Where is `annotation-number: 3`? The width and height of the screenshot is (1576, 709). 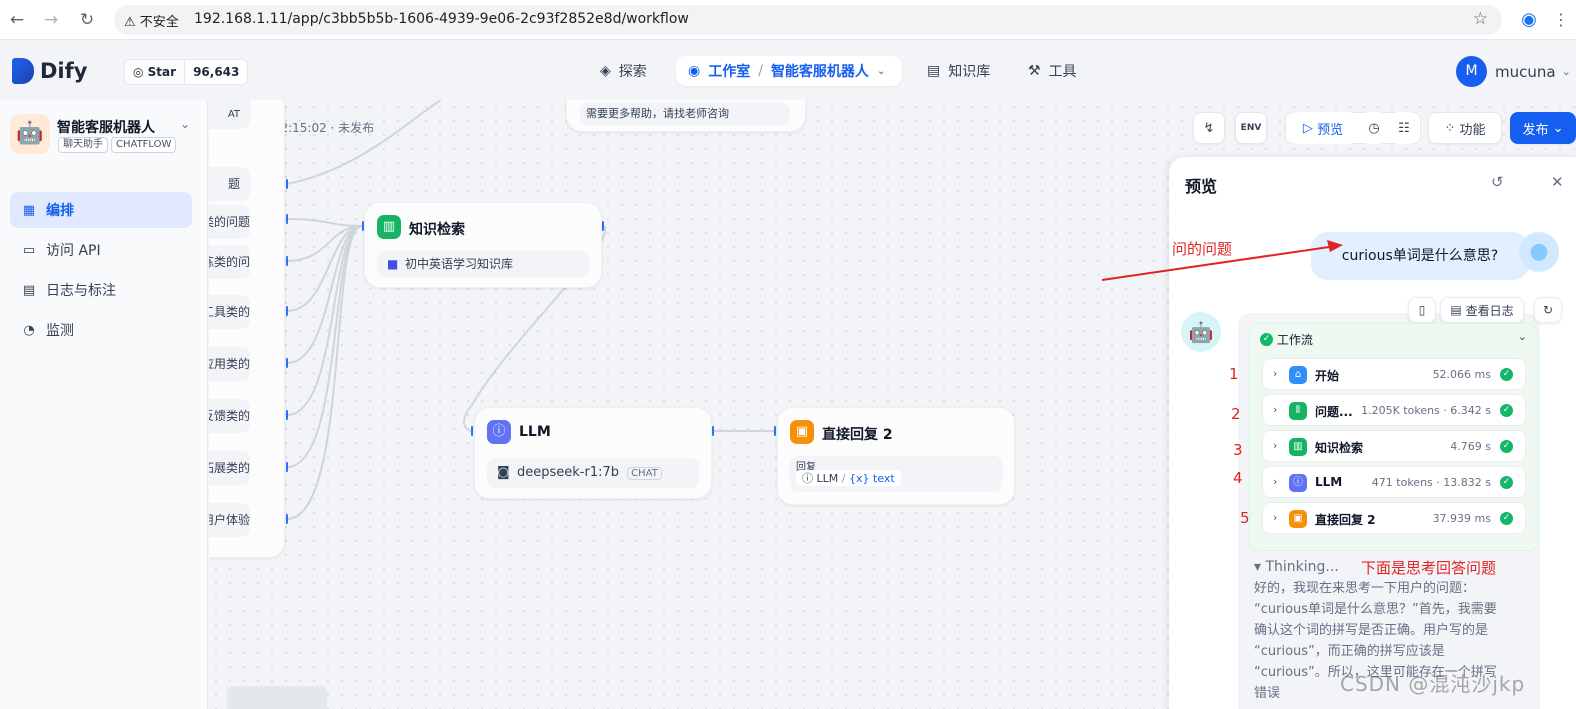
annotation-number: 3 is located at coordinates (1238, 450).